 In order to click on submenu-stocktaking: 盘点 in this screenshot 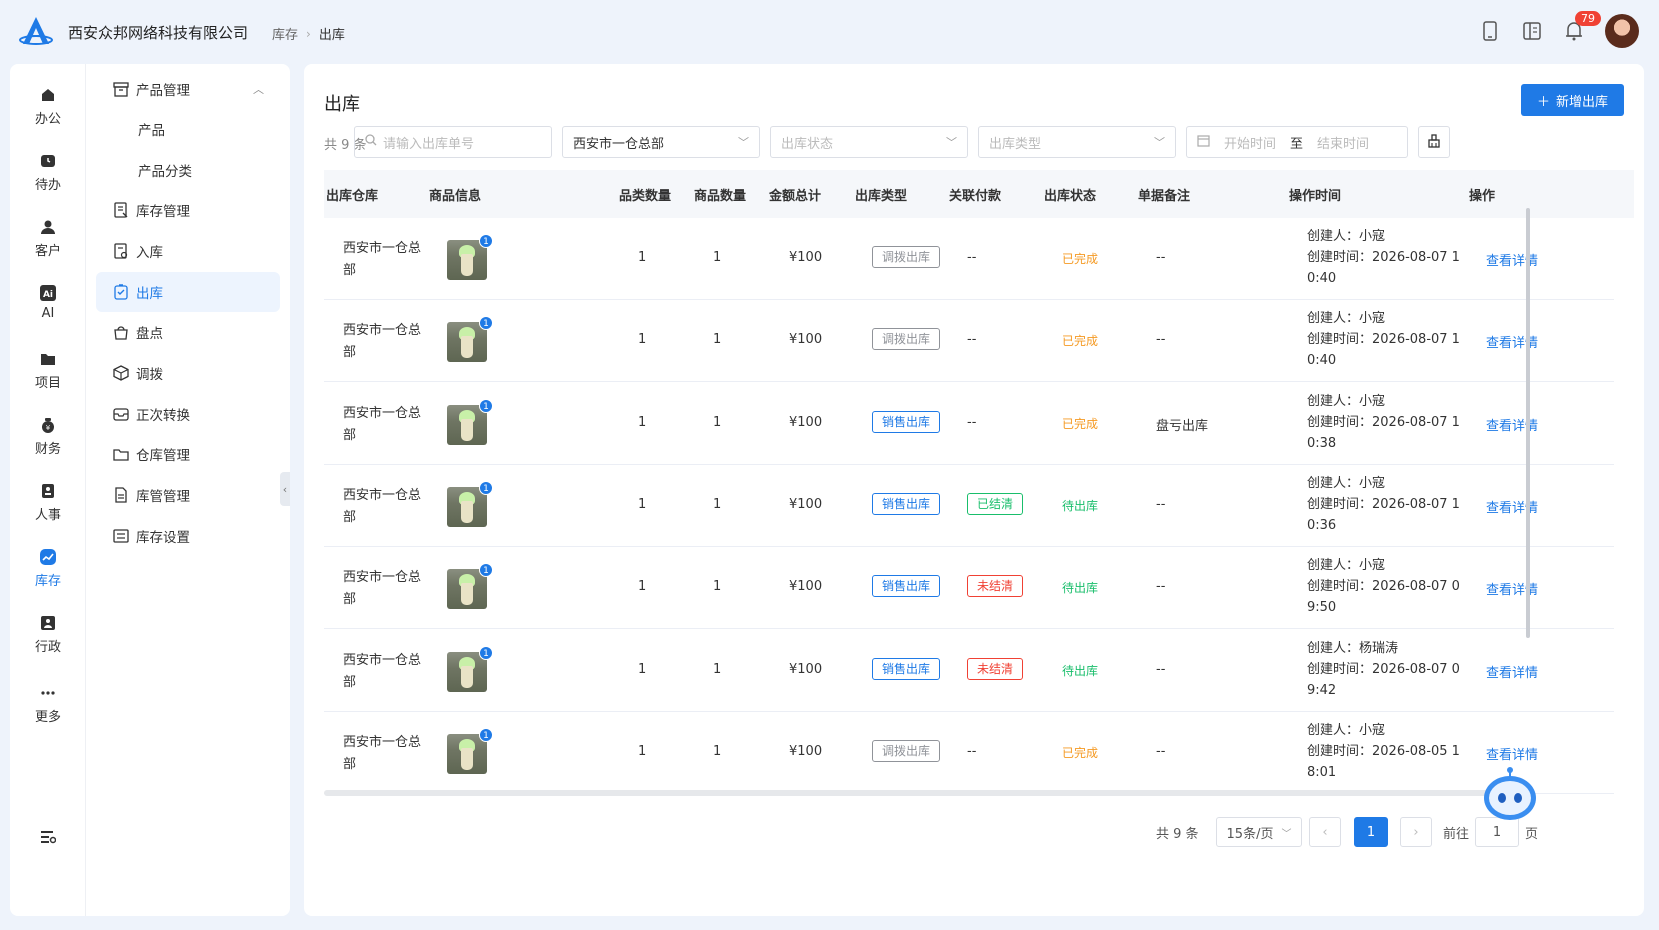, I will do `click(188, 332)`.